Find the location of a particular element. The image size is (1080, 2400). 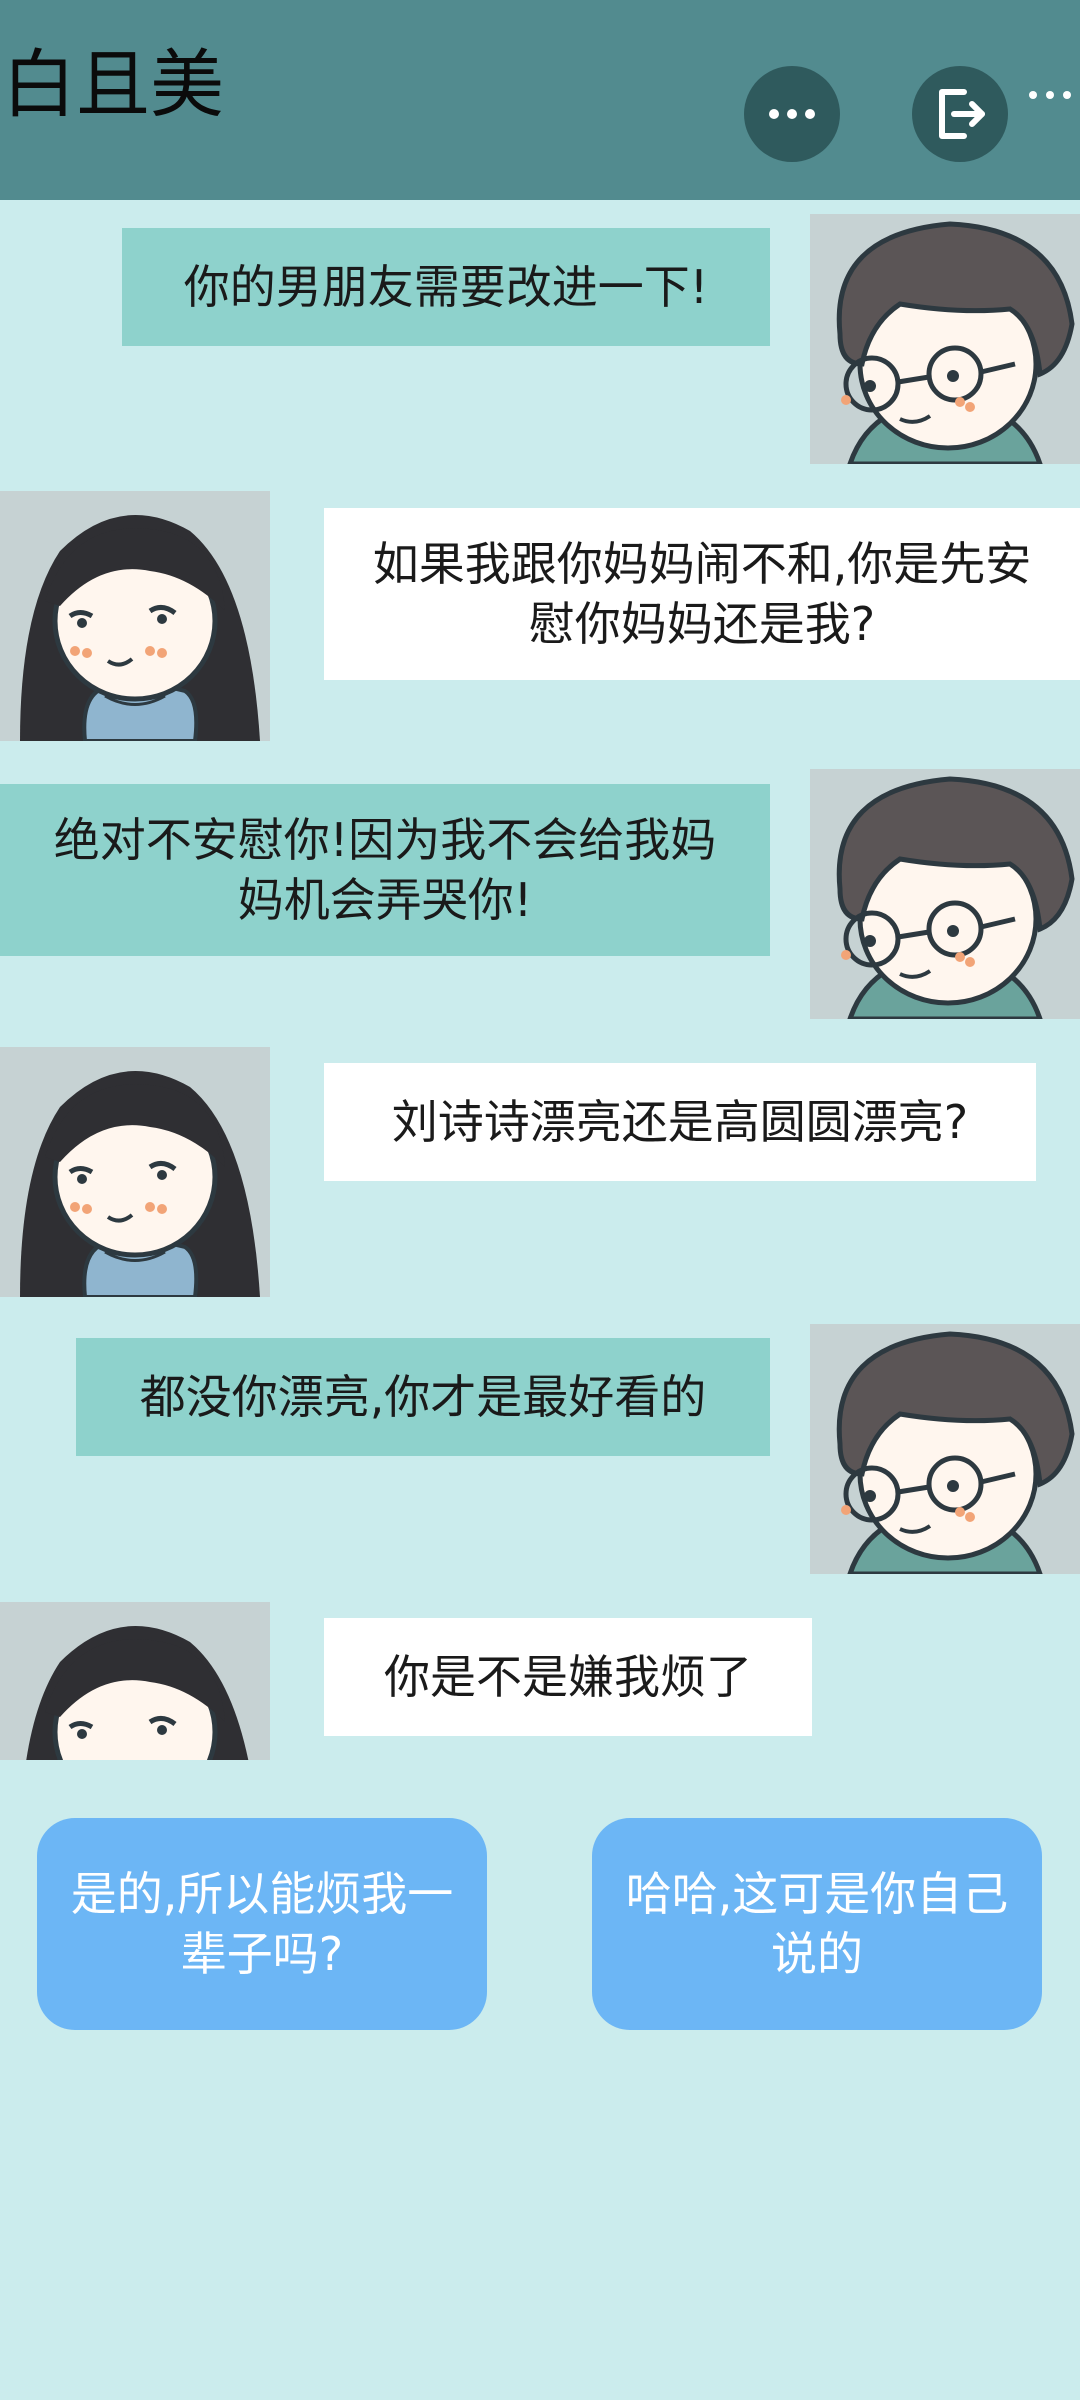

reply-option-label: 哈哈,这可是你自己说的 is located at coordinates (817, 1924).